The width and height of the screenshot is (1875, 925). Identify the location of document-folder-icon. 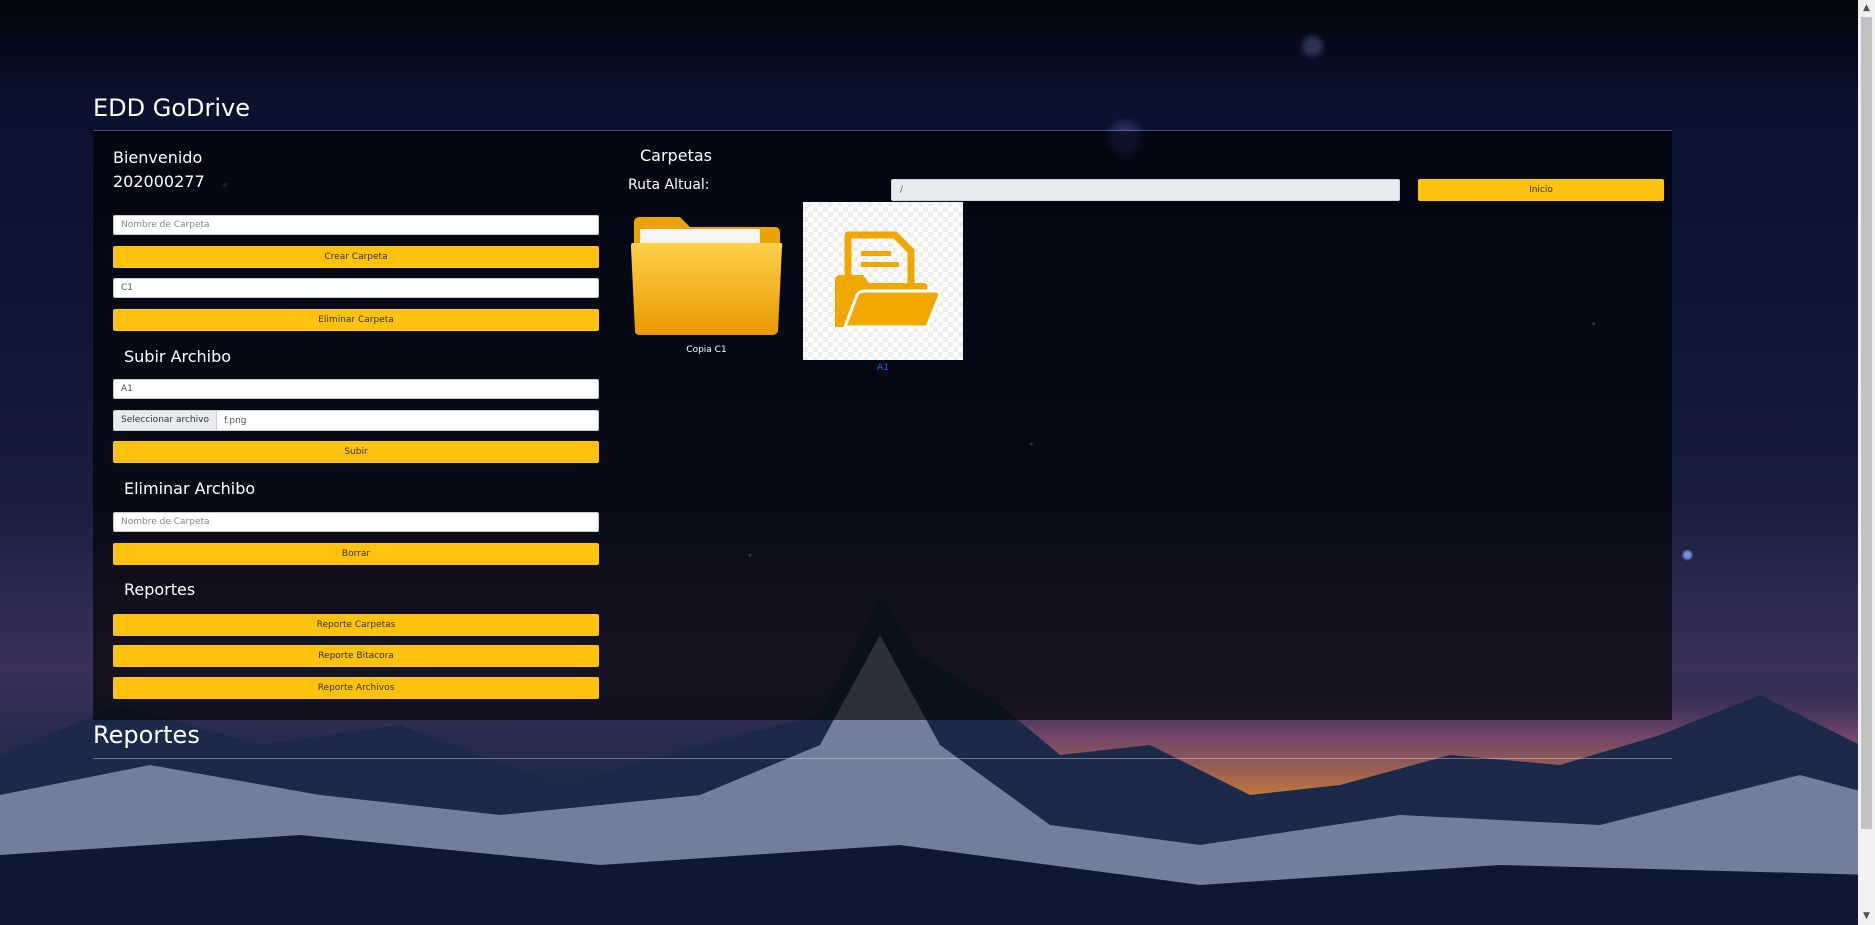
(888, 280).